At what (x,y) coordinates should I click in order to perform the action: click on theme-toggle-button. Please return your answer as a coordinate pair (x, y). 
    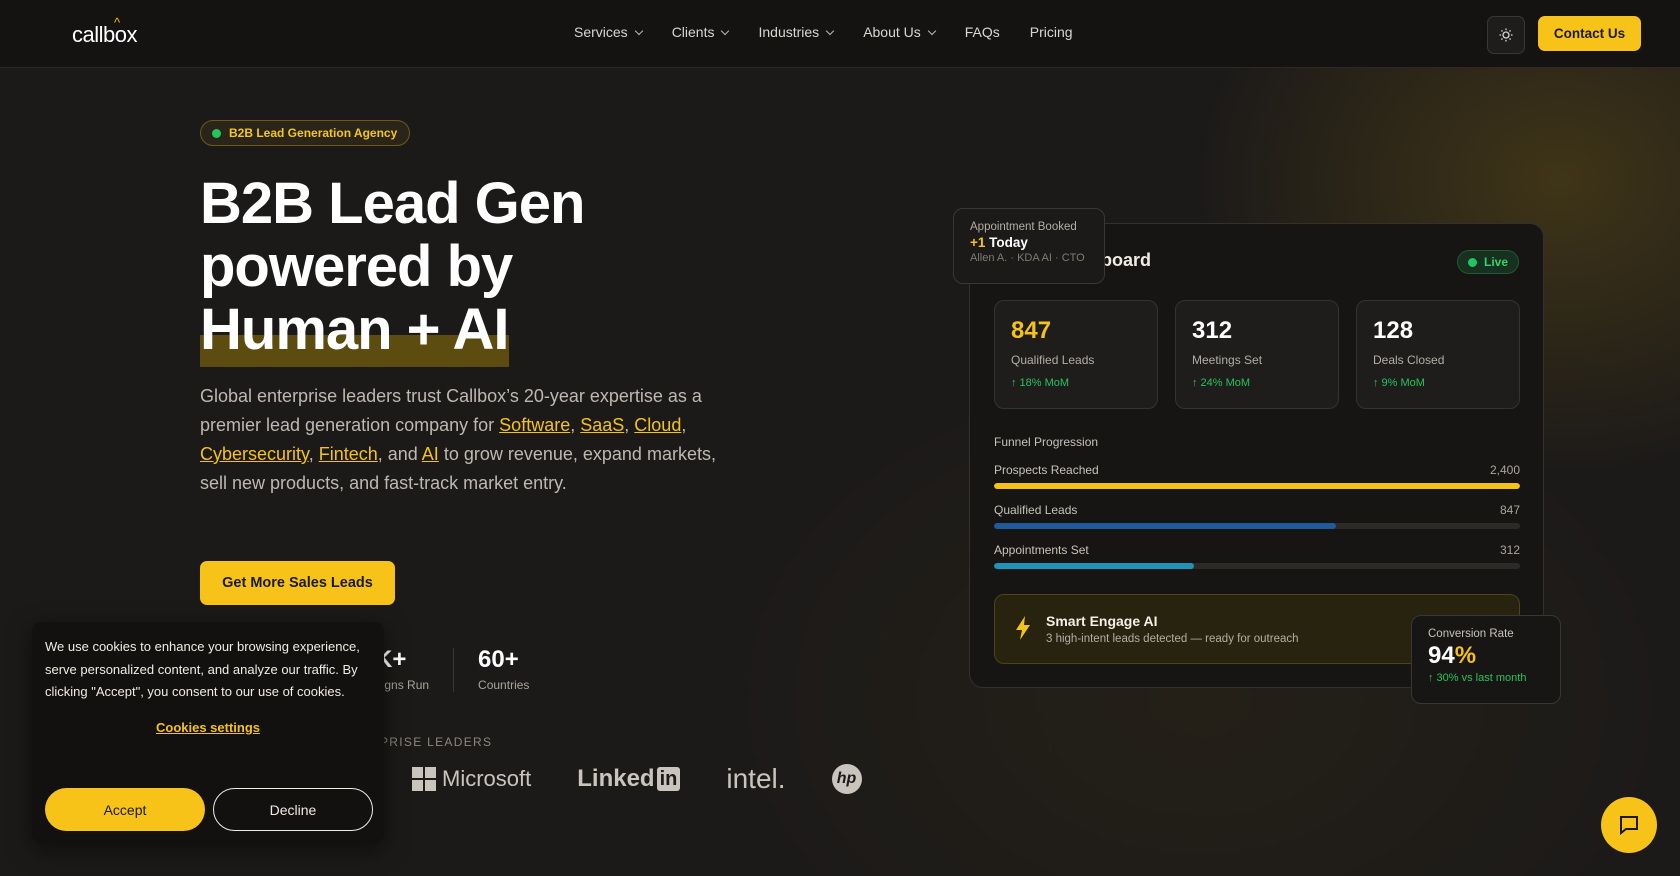
    Looking at the image, I should click on (1506, 35).